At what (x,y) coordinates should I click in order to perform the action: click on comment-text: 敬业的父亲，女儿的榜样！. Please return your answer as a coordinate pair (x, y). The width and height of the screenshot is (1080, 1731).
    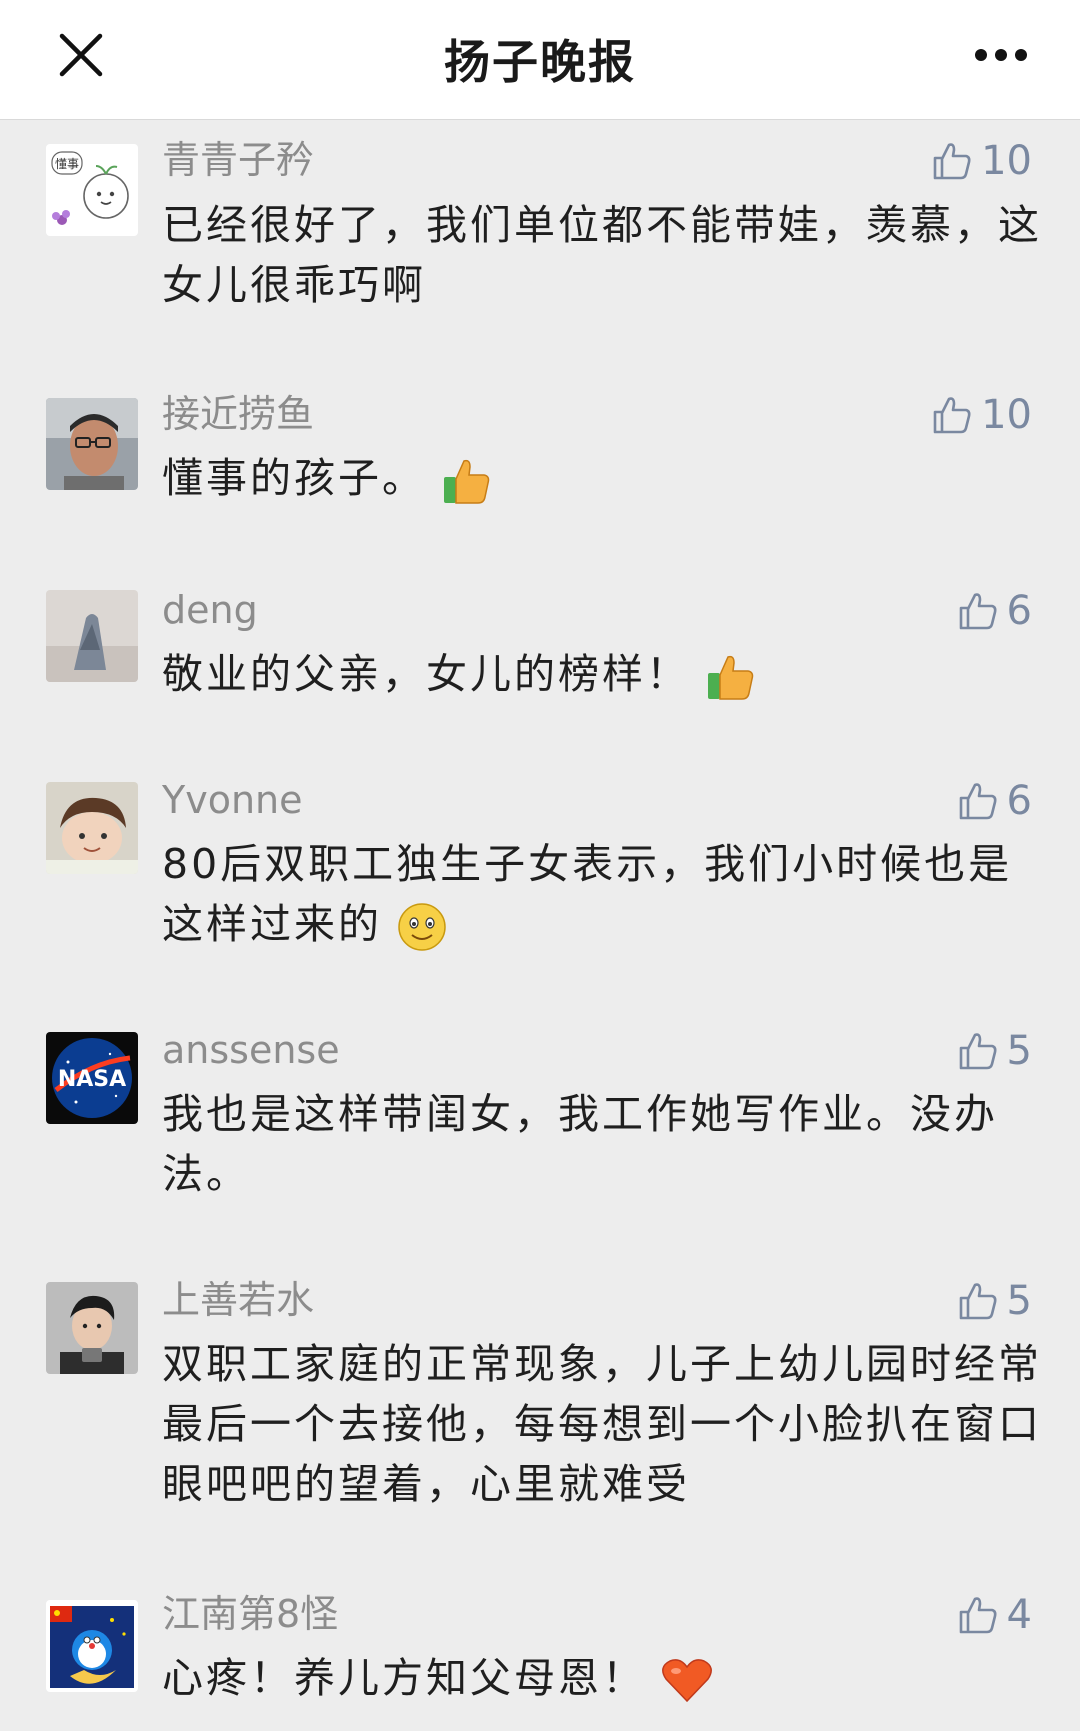
    Looking at the image, I should click on (602, 674).